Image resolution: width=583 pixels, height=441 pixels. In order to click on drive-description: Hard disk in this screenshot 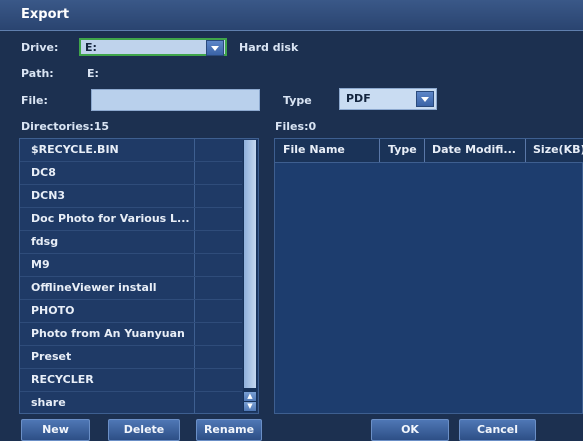, I will do `click(269, 47)`.